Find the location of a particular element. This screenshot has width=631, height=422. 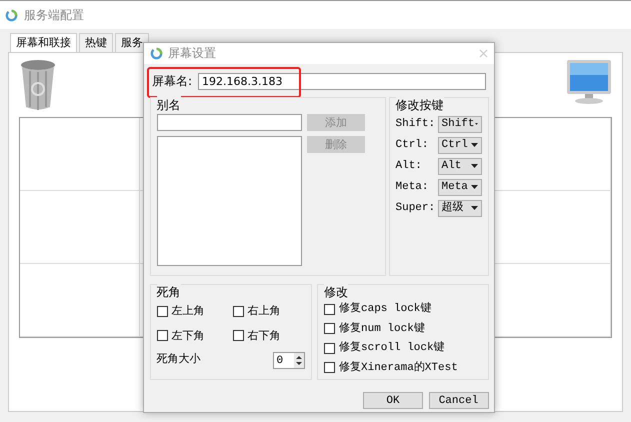

dropdown-value: Shift is located at coordinates (458, 124).